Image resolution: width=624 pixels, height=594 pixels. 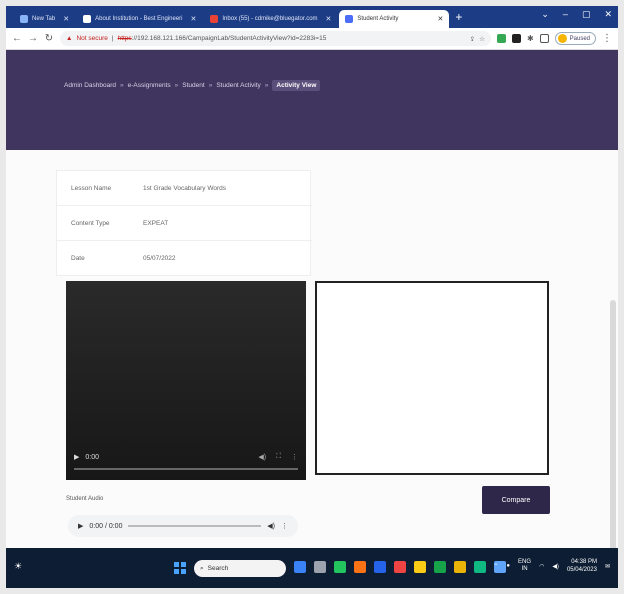 I want to click on video-progress-bar, so click(x=186, y=469).